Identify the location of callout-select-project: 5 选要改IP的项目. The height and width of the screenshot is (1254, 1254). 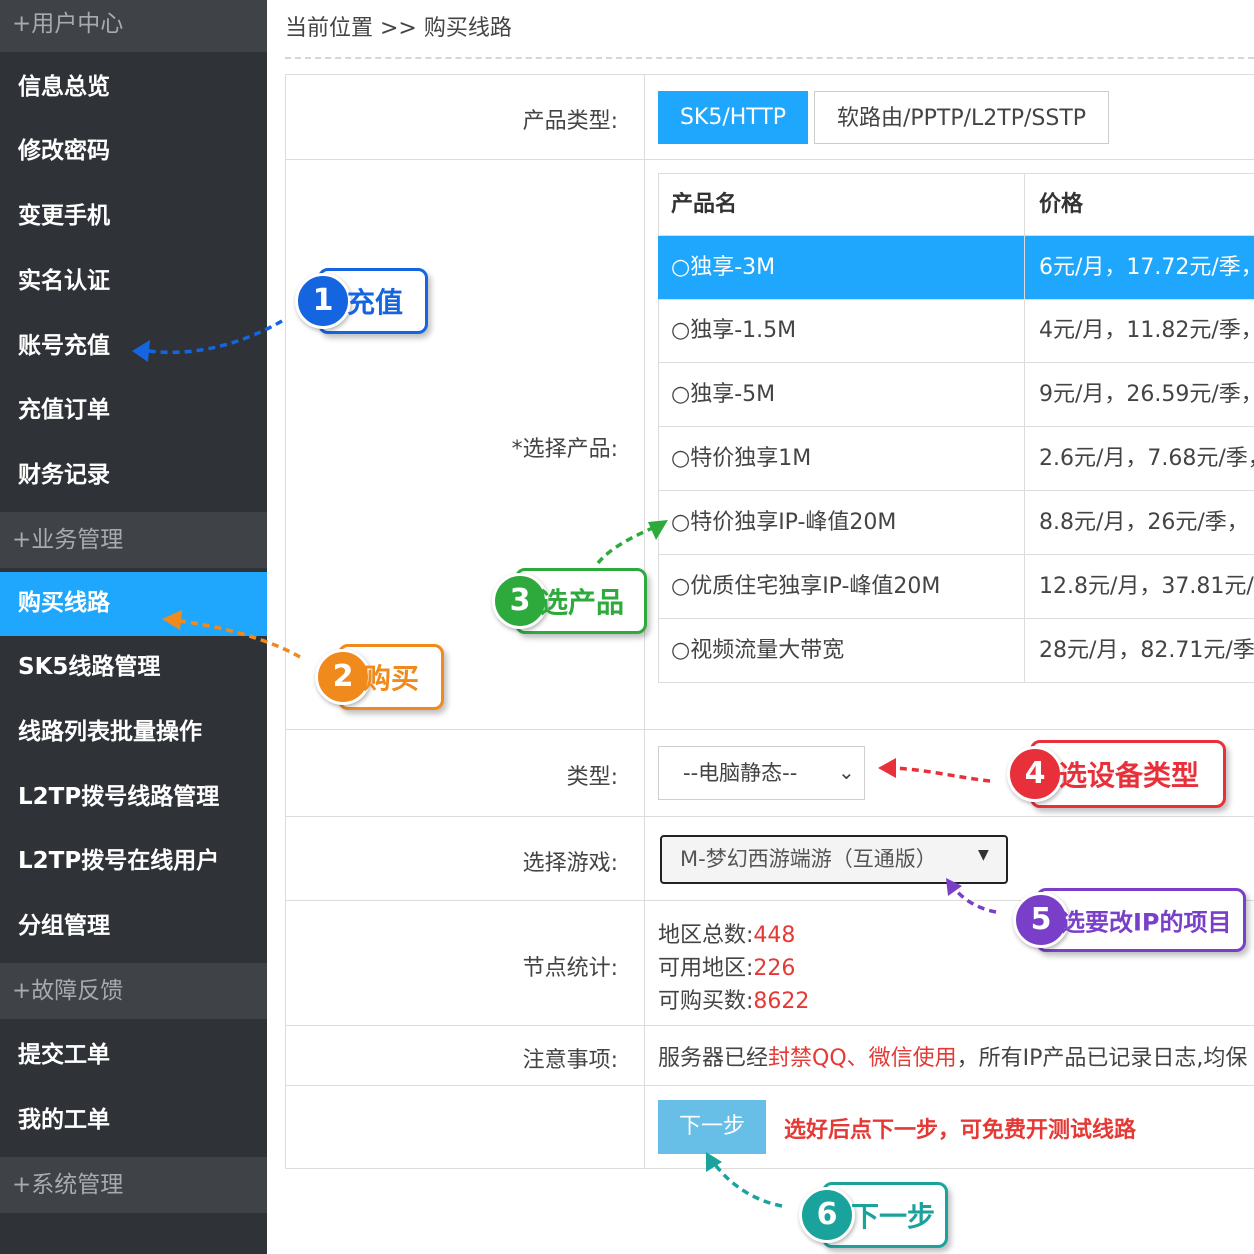
(1129, 920).